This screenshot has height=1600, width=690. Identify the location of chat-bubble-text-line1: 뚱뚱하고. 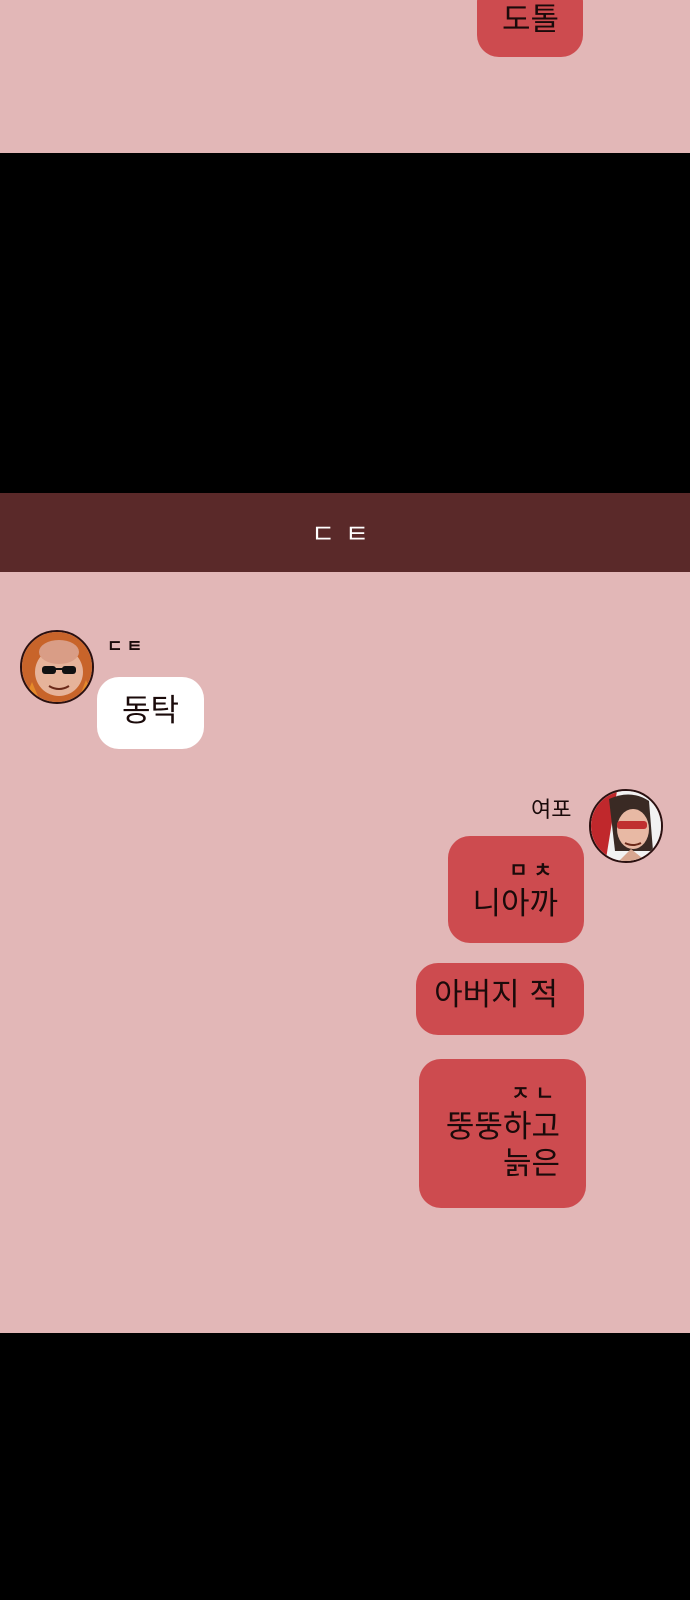
(502, 1127).